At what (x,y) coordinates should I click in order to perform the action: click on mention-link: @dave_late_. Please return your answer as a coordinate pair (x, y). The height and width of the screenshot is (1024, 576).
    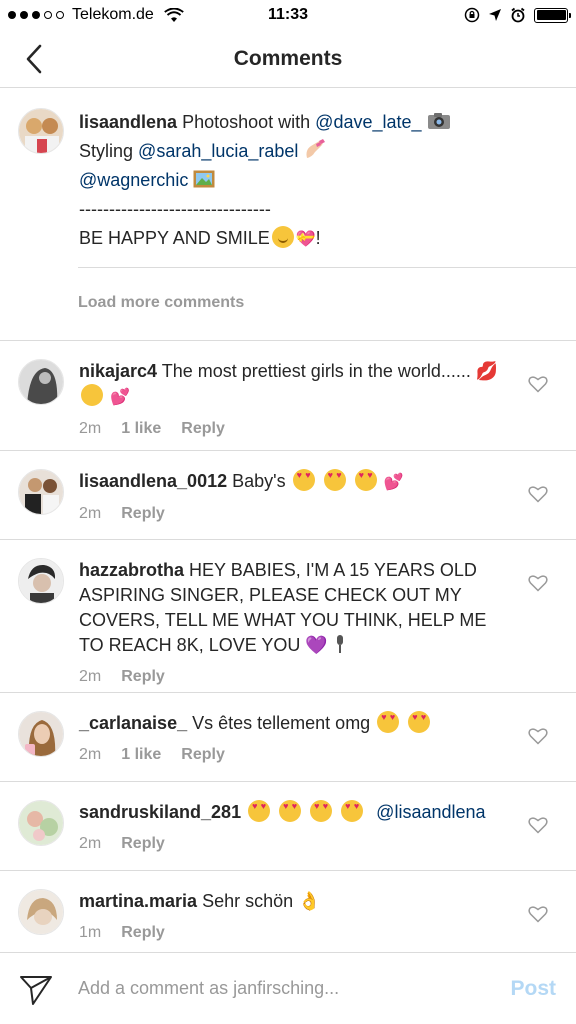
    Looking at the image, I should click on (368, 122).